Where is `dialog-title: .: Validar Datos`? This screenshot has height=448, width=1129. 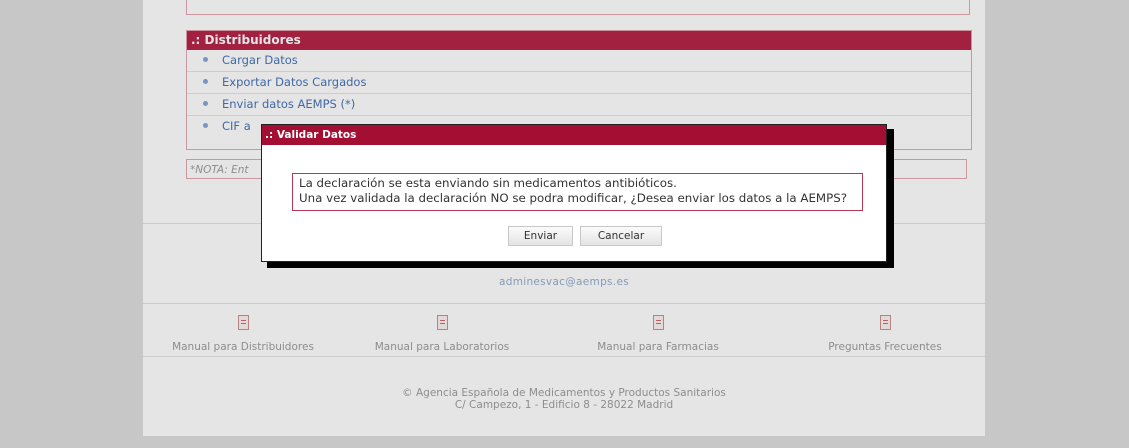
dialog-title: .: Validar Datos is located at coordinates (574, 135).